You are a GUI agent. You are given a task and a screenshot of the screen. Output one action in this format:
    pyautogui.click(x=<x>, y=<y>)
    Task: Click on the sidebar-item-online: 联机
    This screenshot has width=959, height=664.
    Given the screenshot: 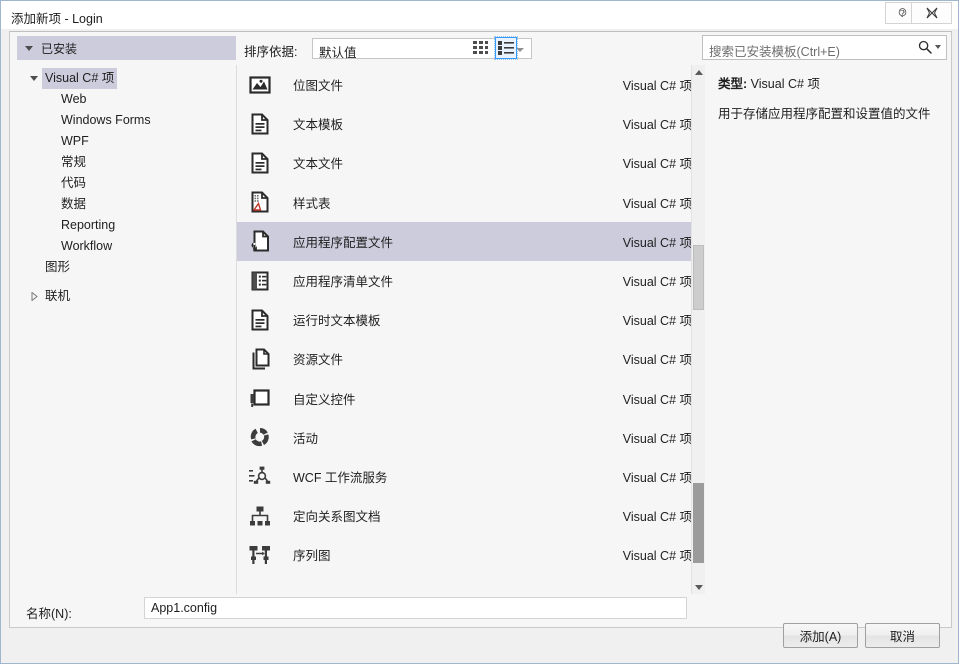 What is the action you would take?
    pyautogui.click(x=123, y=296)
    